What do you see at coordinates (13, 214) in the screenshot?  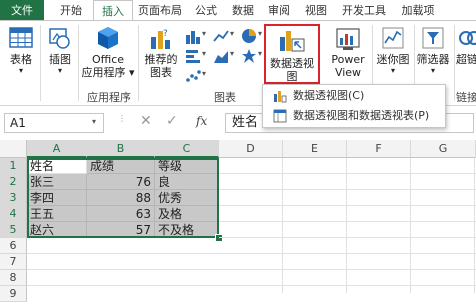 I see `row-header-4: 4` at bounding box center [13, 214].